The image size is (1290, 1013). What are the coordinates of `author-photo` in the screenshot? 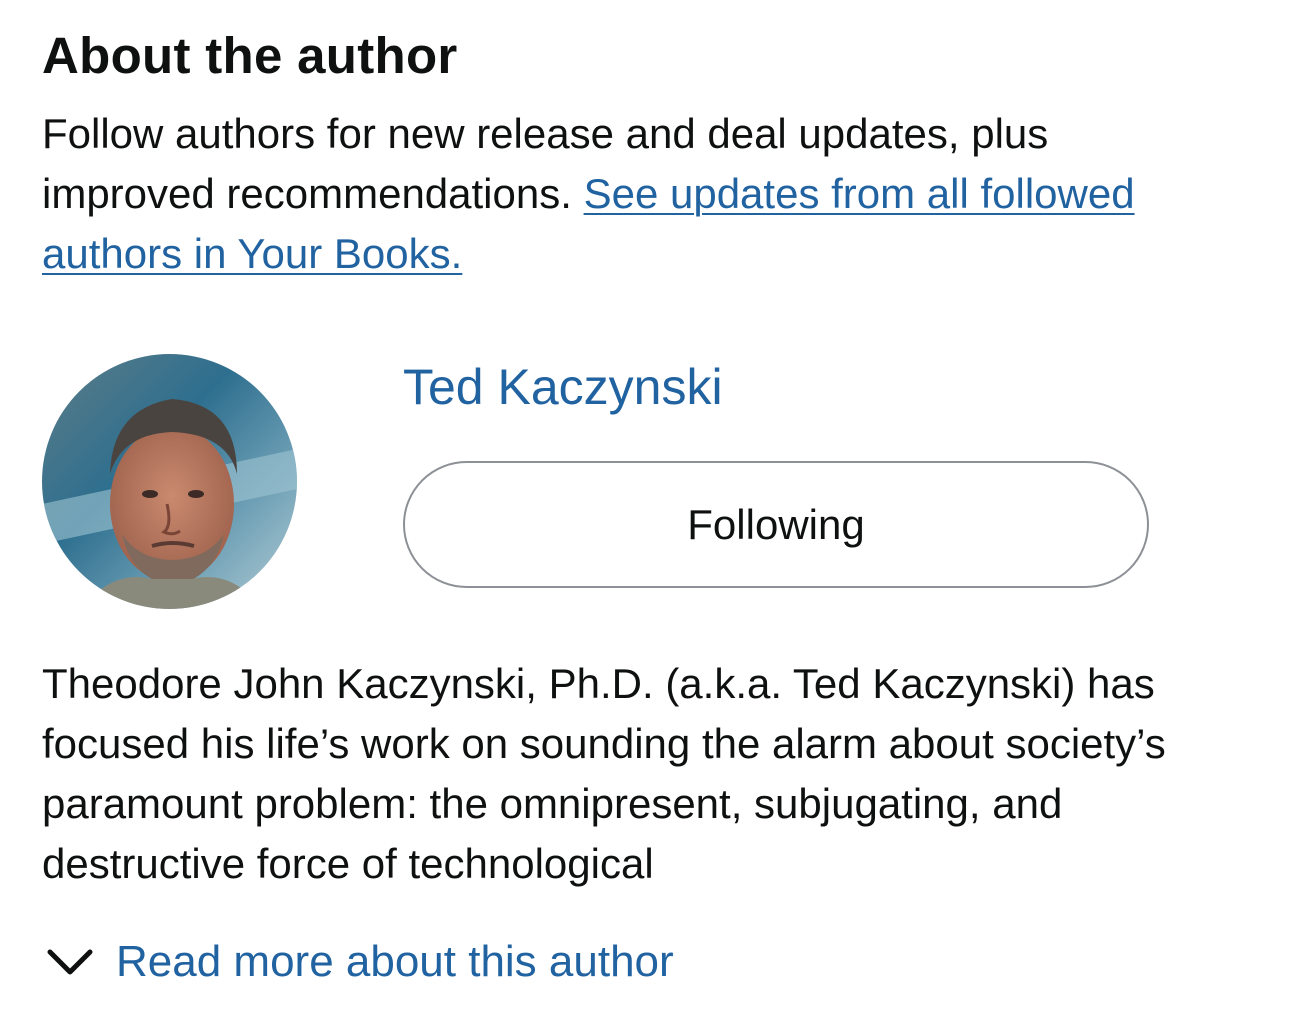 It's located at (169, 481).